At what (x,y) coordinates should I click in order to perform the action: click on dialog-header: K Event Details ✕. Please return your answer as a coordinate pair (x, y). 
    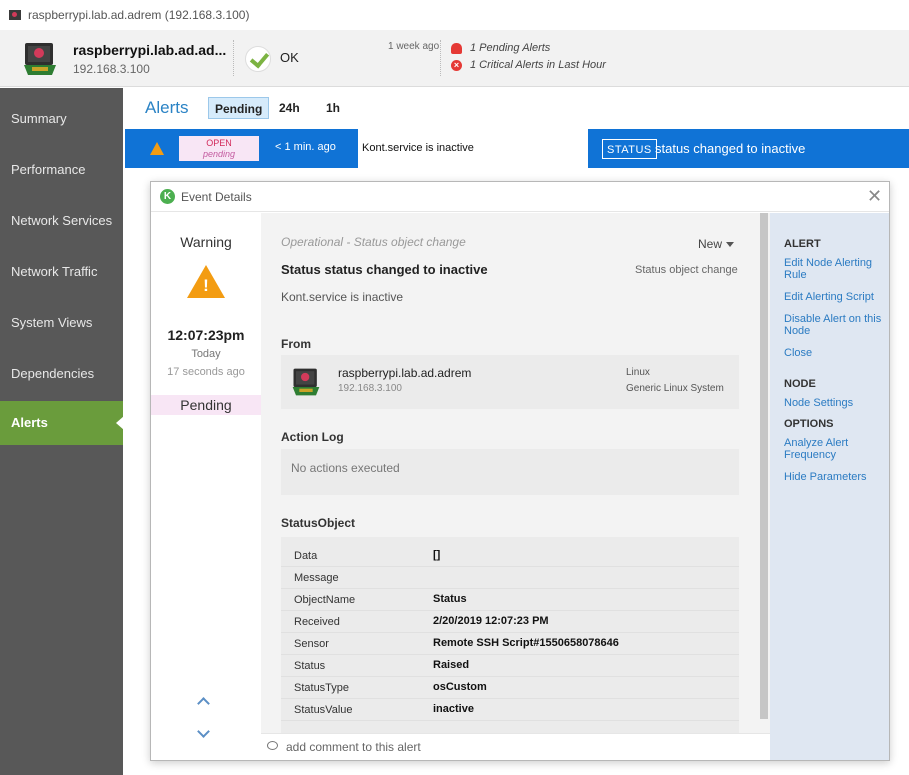
    Looking at the image, I should click on (520, 197).